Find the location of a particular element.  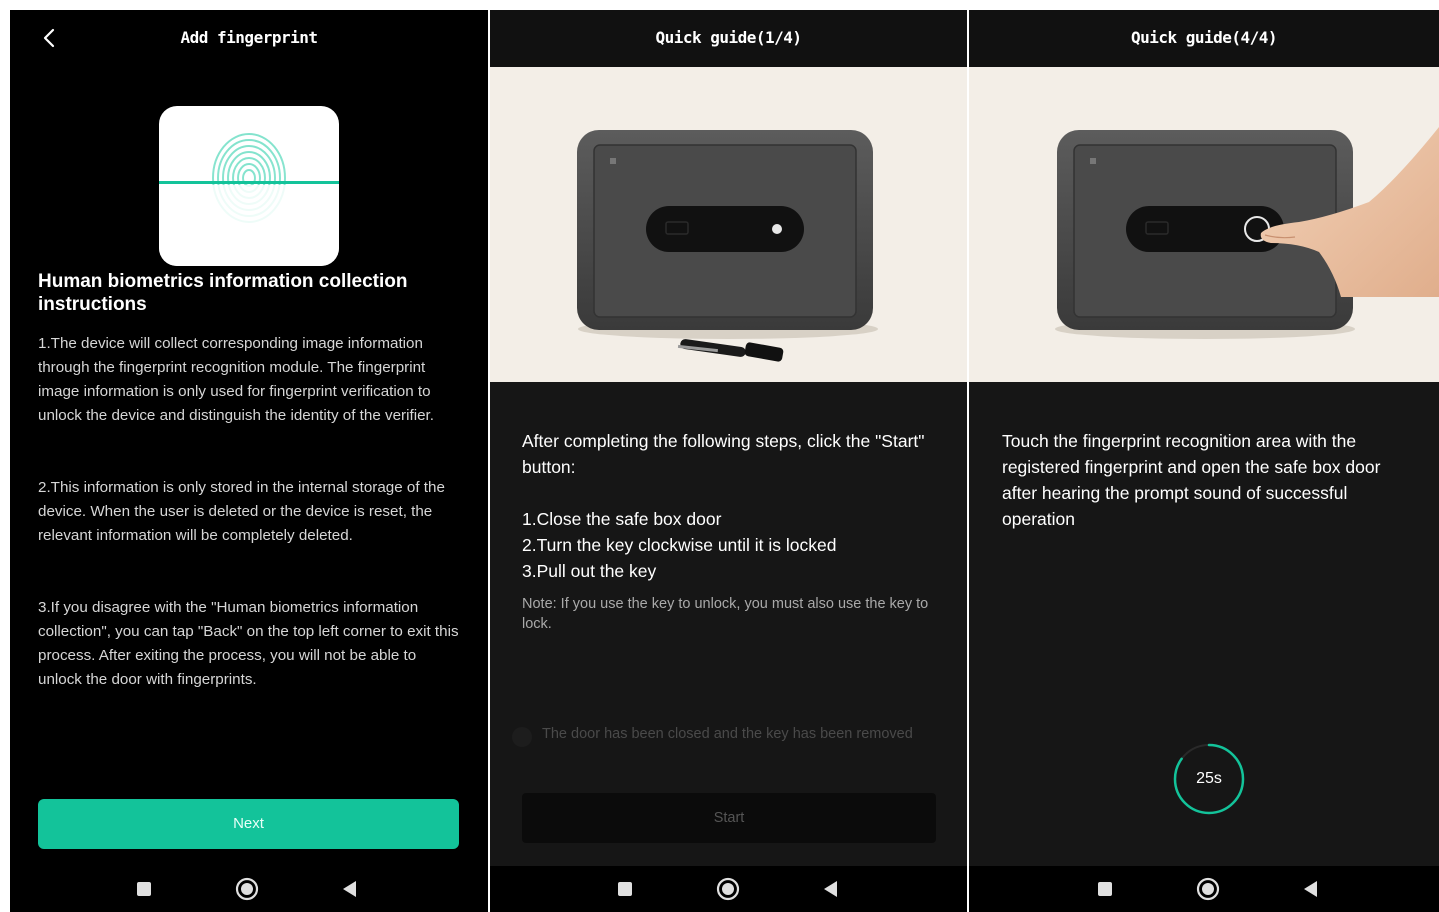

countdown-timer: 25s is located at coordinates (1209, 779).